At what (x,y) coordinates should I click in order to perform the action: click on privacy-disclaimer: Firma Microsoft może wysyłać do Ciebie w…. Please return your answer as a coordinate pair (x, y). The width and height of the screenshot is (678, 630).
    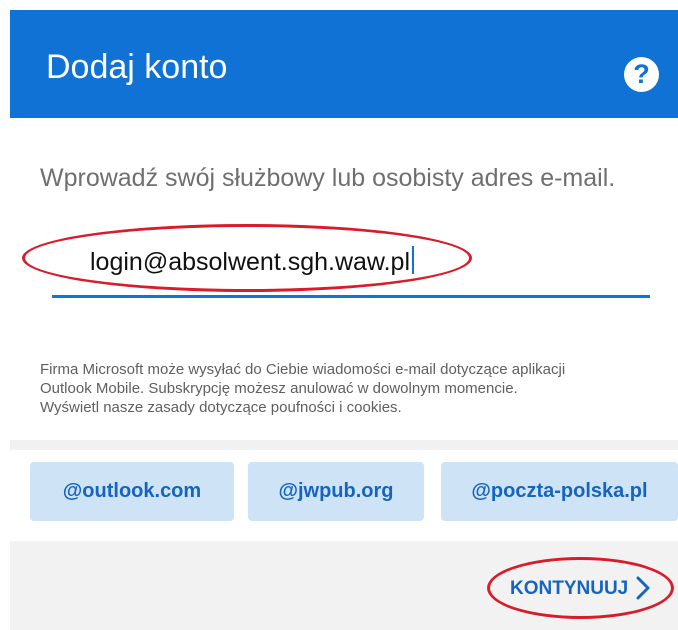
    Looking at the image, I should click on (351, 388).